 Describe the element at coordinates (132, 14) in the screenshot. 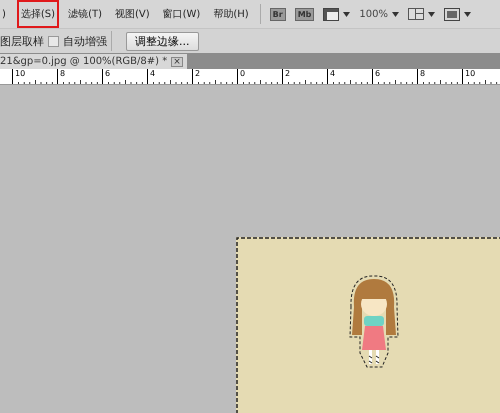

I see `menu-item: 视图(V)` at that location.